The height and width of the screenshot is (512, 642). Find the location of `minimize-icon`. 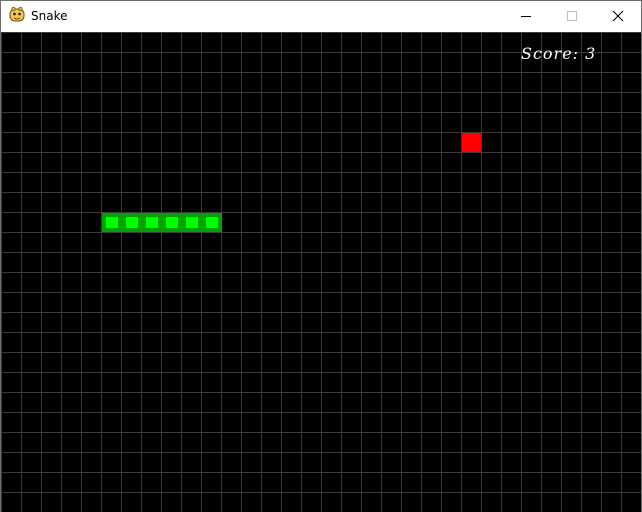

minimize-icon is located at coordinates (526, 16).